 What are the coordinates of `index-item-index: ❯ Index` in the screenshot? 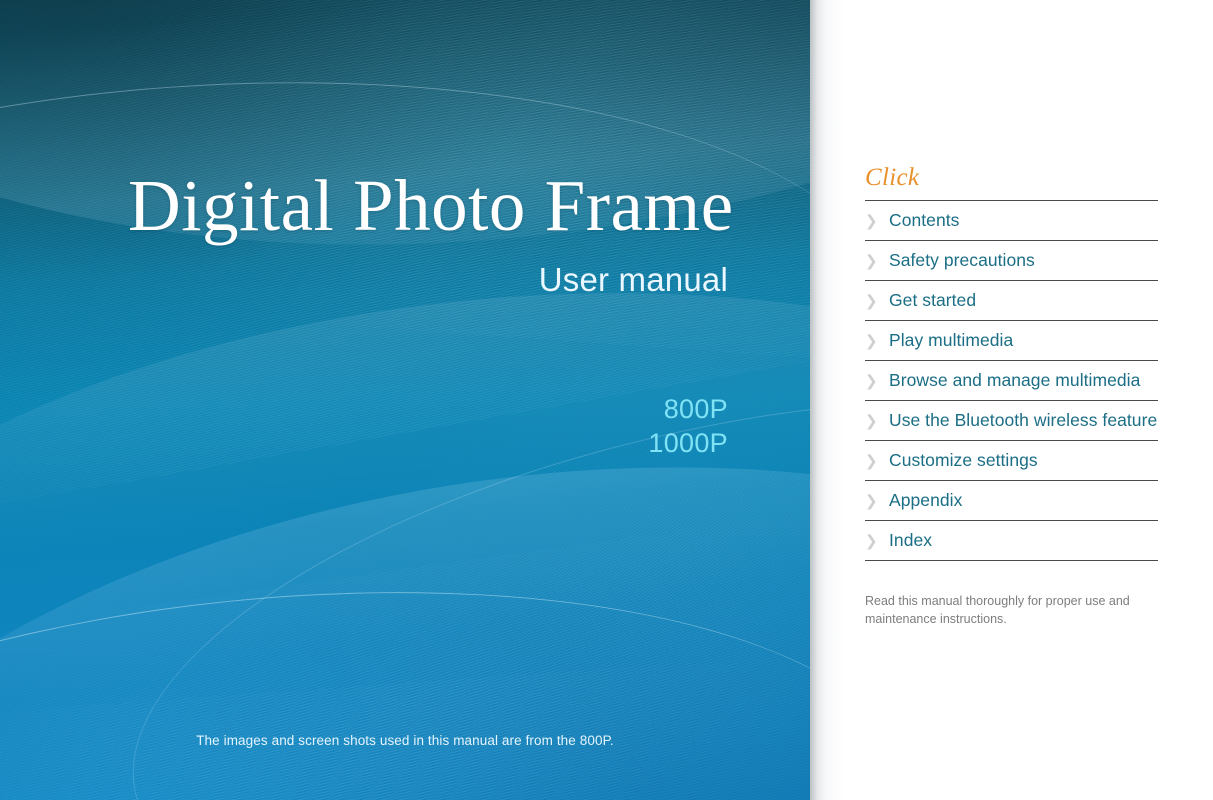 It's located at (1011, 541).